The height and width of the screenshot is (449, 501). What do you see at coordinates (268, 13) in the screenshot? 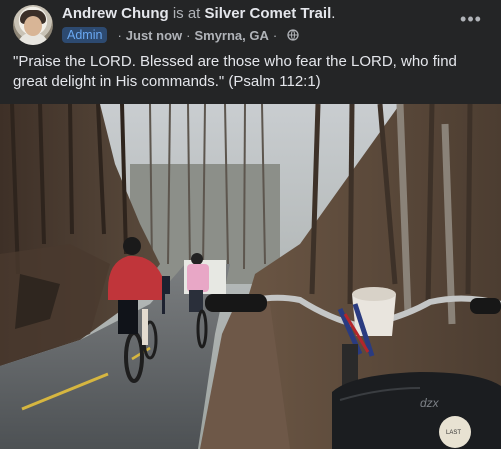
I see `place-link: Silver Comet Trail` at bounding box center [268, 13].